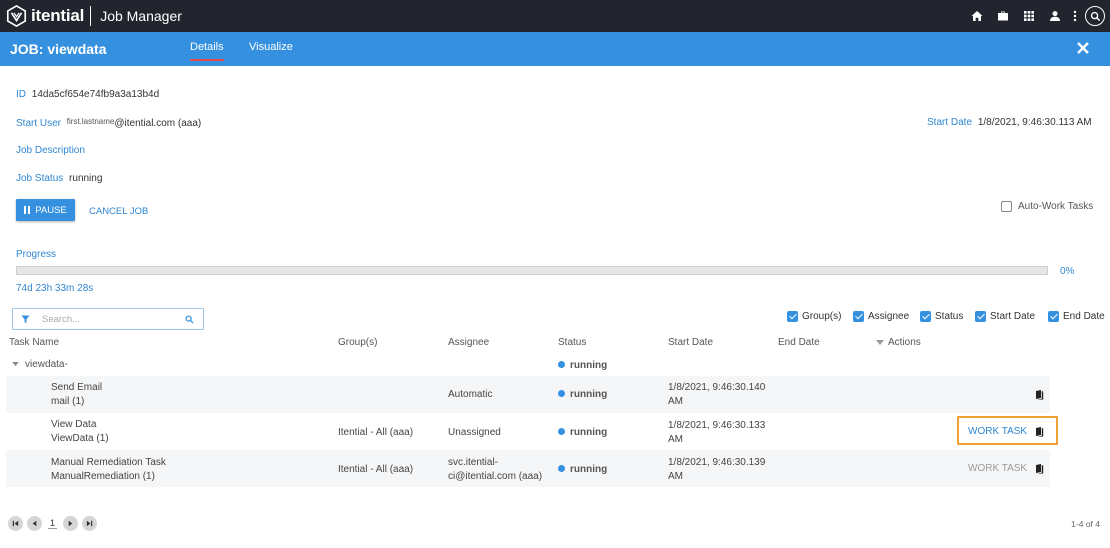 The height and width of the screenshot is (548, 1110). I want to click on job-id-field: ID 14da5cf654e74fb9a3a13b4d, so click(87, 94).